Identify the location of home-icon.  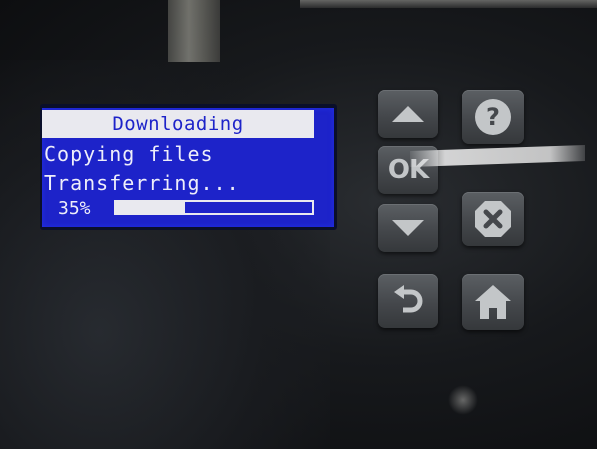
(493, 302).